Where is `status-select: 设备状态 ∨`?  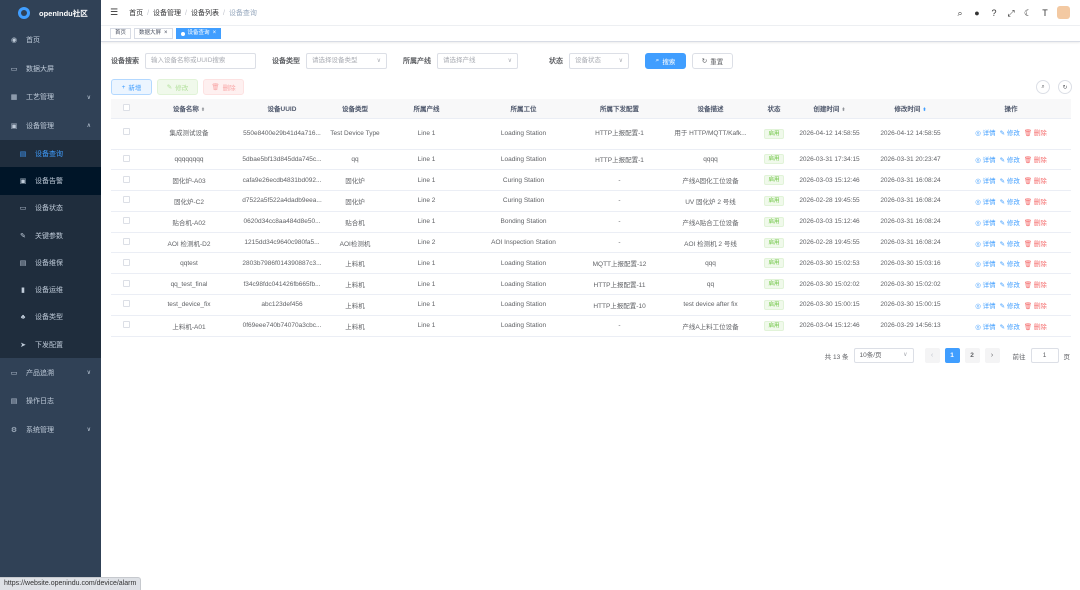 status-select: 设备状态 ∨ is located at coordinates (599, 60).